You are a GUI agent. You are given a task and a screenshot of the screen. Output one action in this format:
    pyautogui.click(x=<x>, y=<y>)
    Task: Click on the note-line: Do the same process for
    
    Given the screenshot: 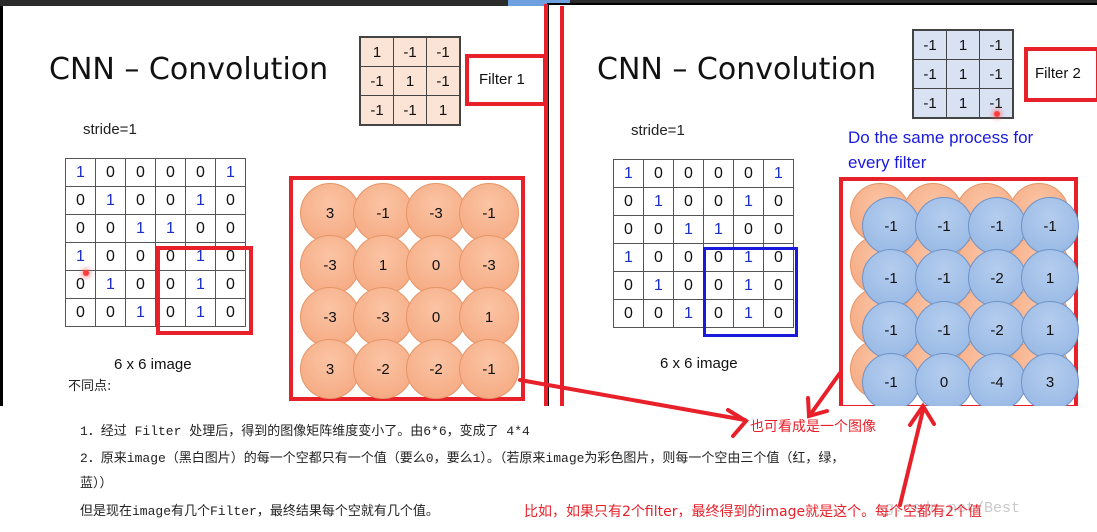 What is the action you would take?
    pyautogui.click(x=941, y=137)
    